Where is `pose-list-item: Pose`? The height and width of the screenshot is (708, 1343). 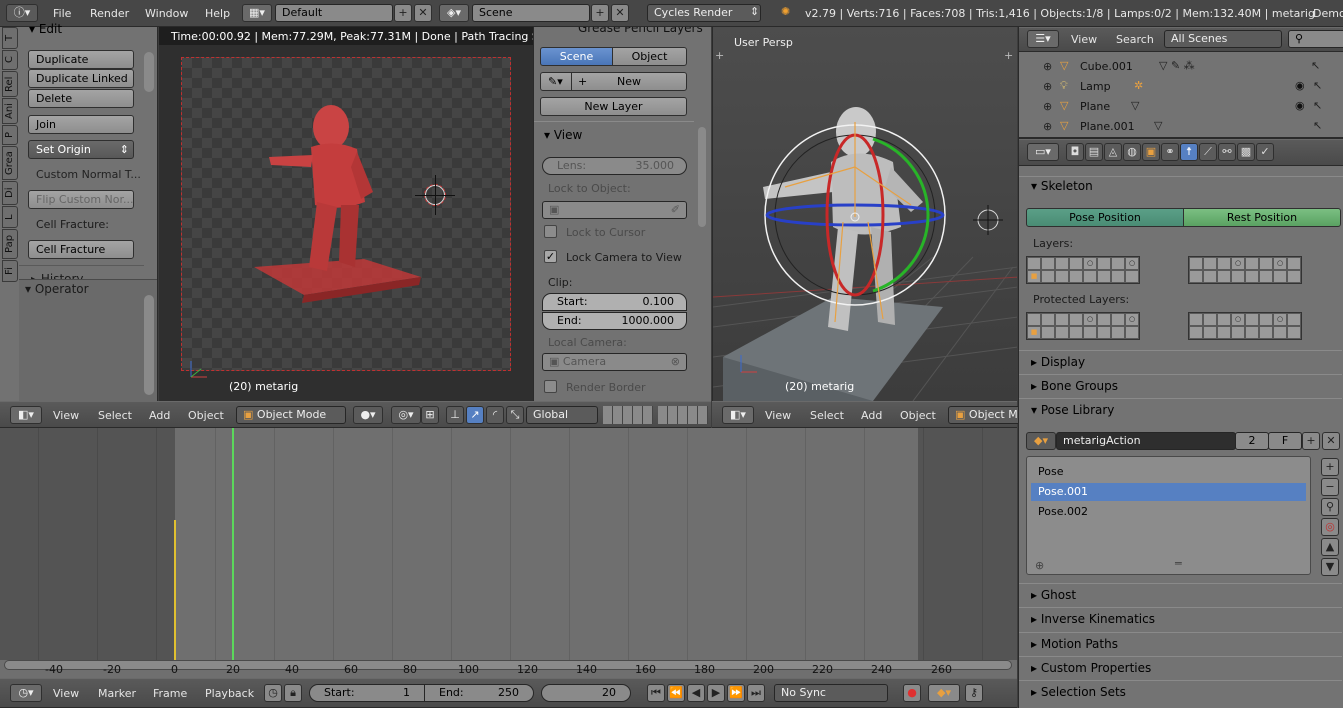 pose-list-item: Pose is located at coordinates (1168, 472).